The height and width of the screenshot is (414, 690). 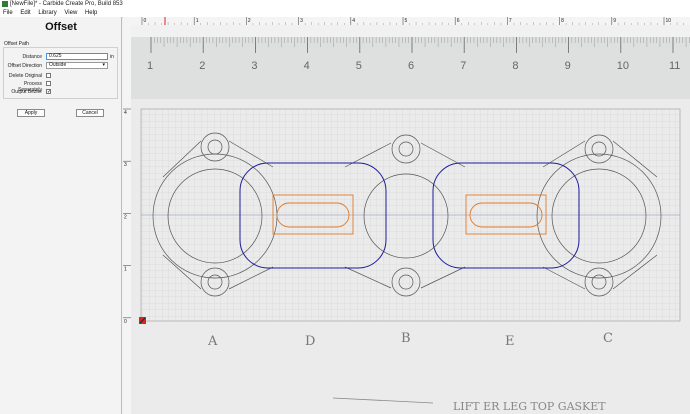 I want to click on photo-ruler-number: 7, so click(x=463, y=66).